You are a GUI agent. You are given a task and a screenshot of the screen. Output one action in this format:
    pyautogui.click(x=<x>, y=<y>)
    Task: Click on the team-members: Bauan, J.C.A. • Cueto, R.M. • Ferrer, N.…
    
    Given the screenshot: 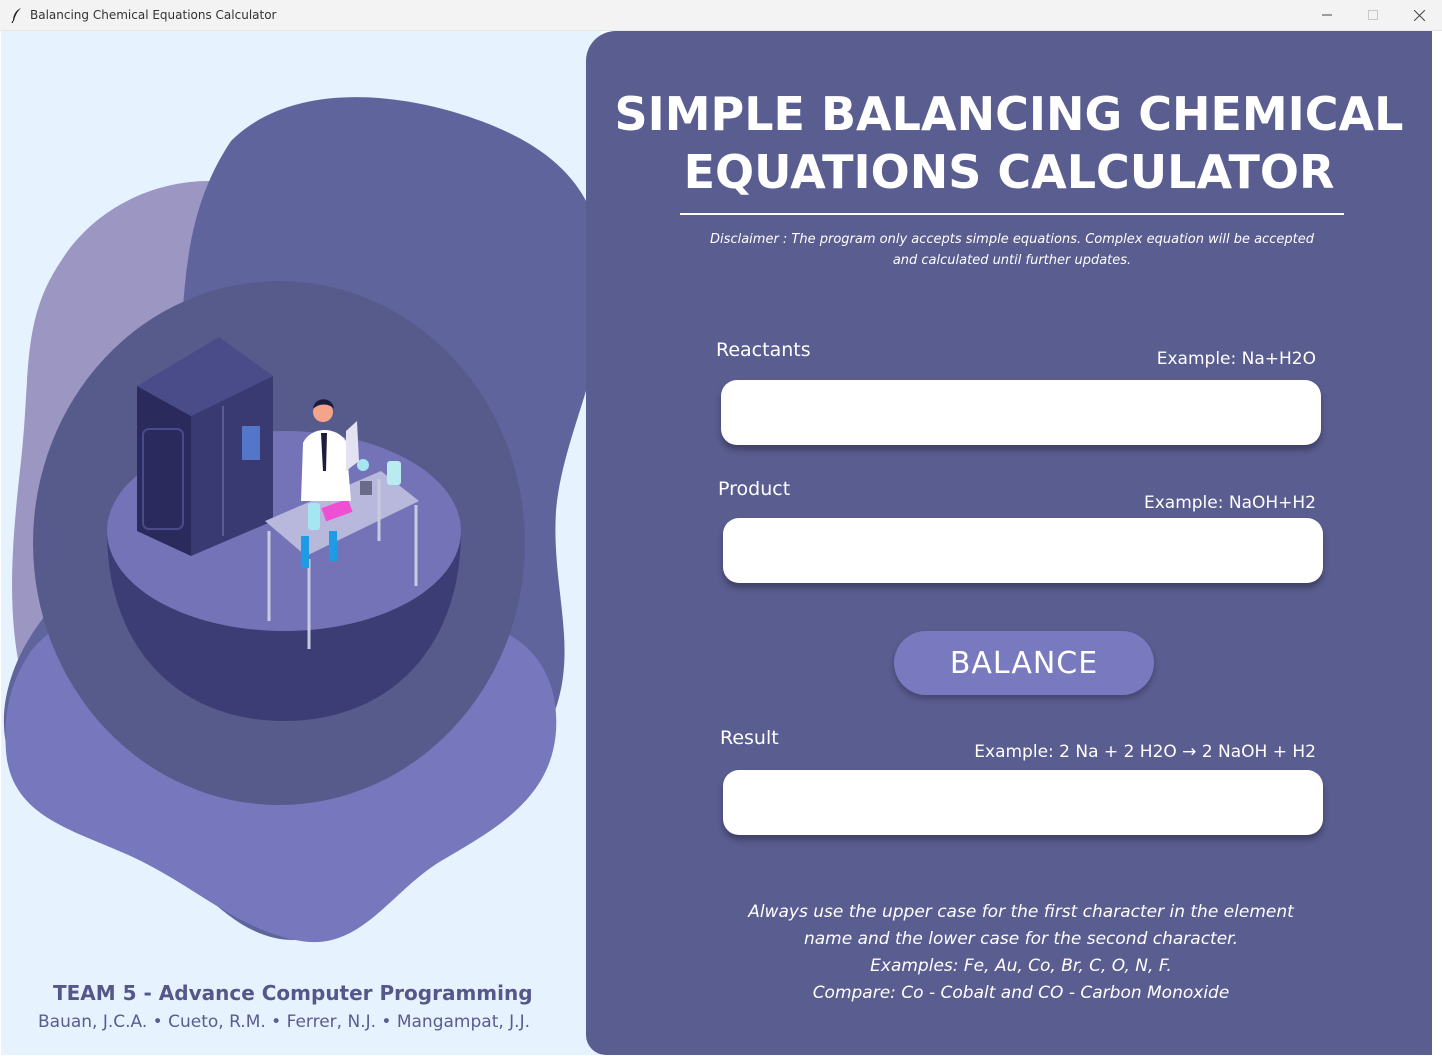 What is the action you would take?
    pyautogui.click(x=284, y=1022)
    